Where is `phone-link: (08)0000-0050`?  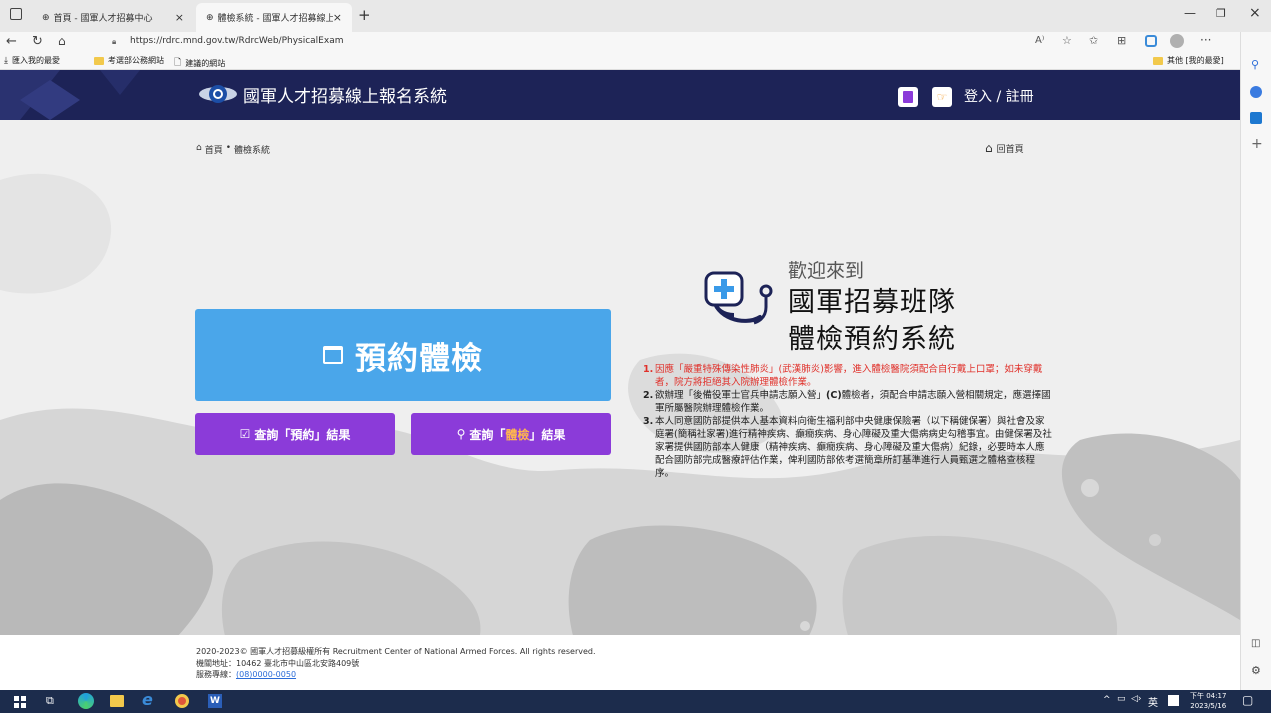
phone-link: (08)0000-0050 is located at coordinates (266, 674).